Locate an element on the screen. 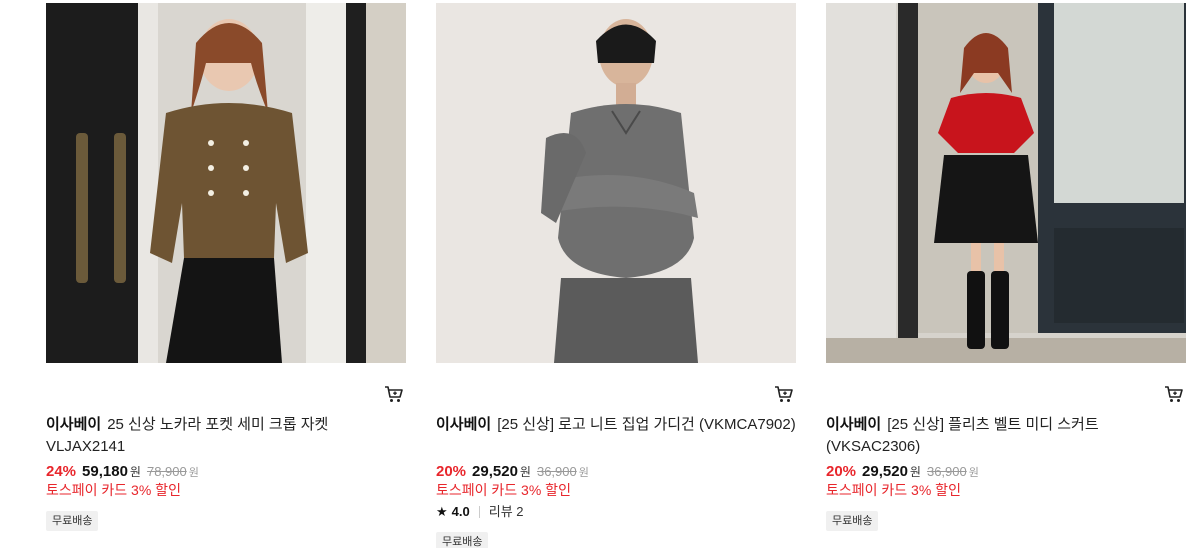  star-icon: ★ is located at coordinates (442, 511).